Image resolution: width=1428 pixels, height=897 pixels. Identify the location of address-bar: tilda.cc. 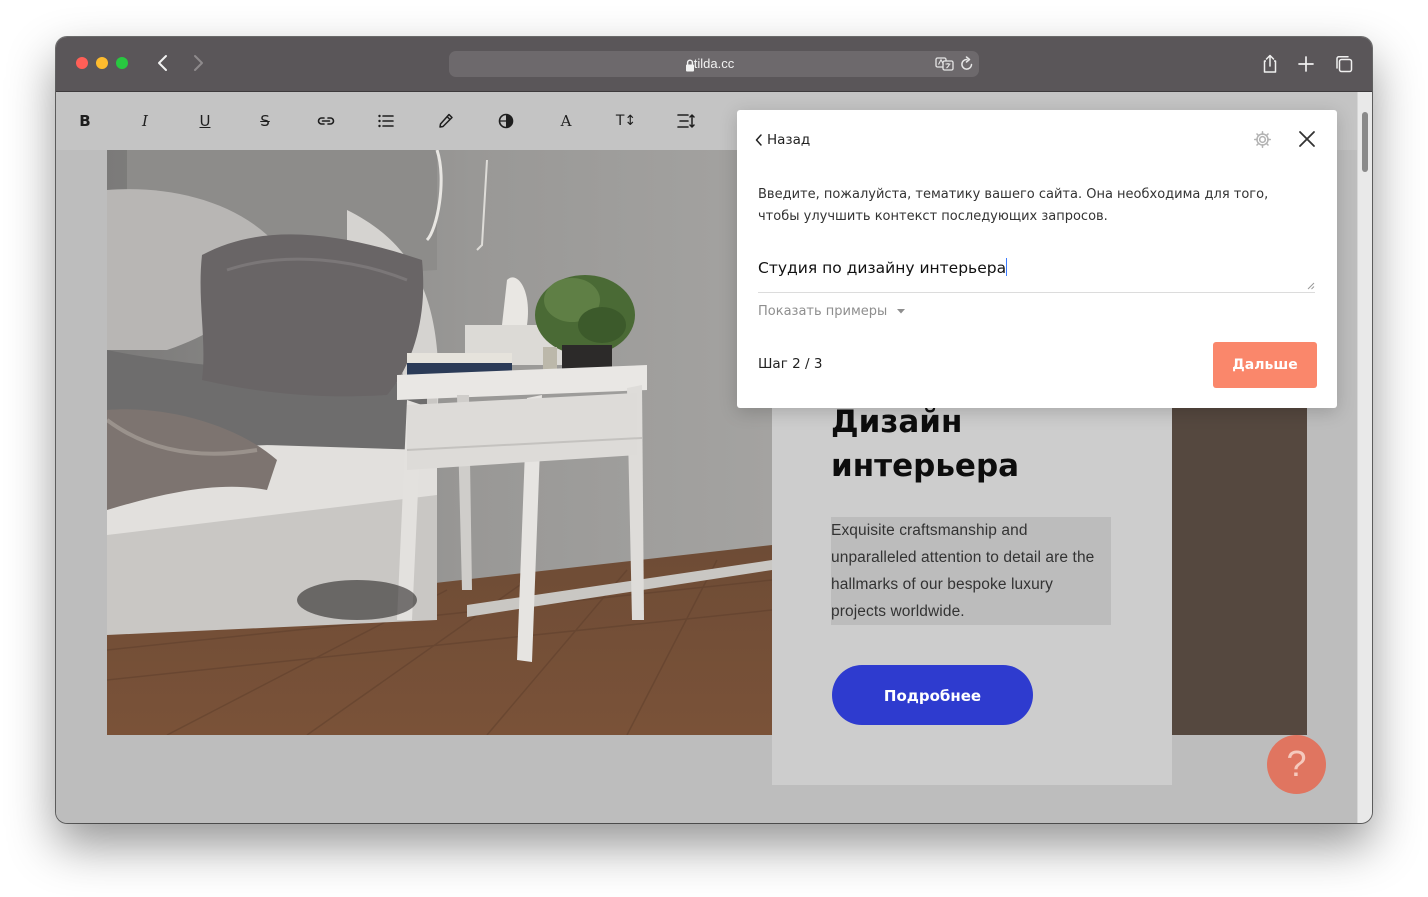
(714, 64).